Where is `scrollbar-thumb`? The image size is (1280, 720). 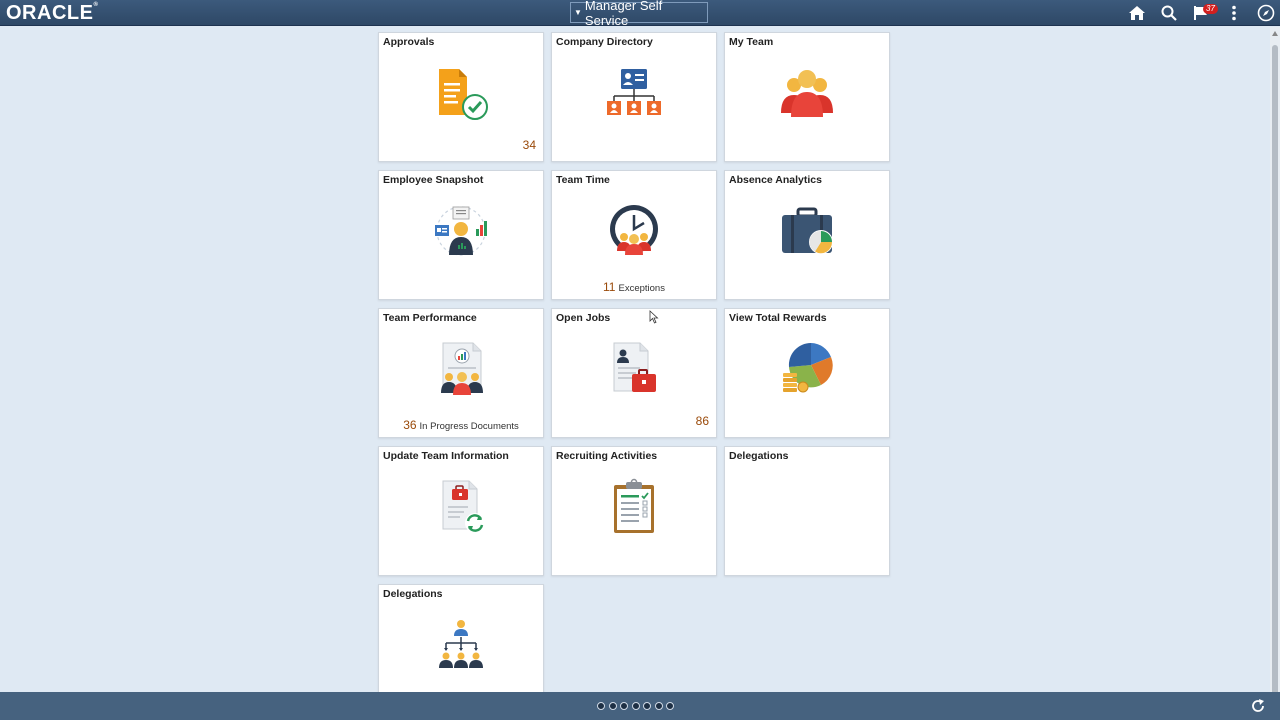 scrollbar-thumb is located at coordinates (1275, 375).